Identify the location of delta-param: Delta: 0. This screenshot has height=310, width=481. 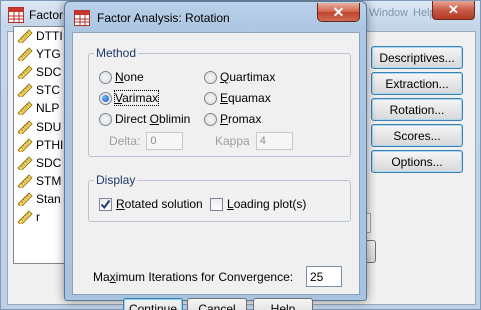
(146, 141).